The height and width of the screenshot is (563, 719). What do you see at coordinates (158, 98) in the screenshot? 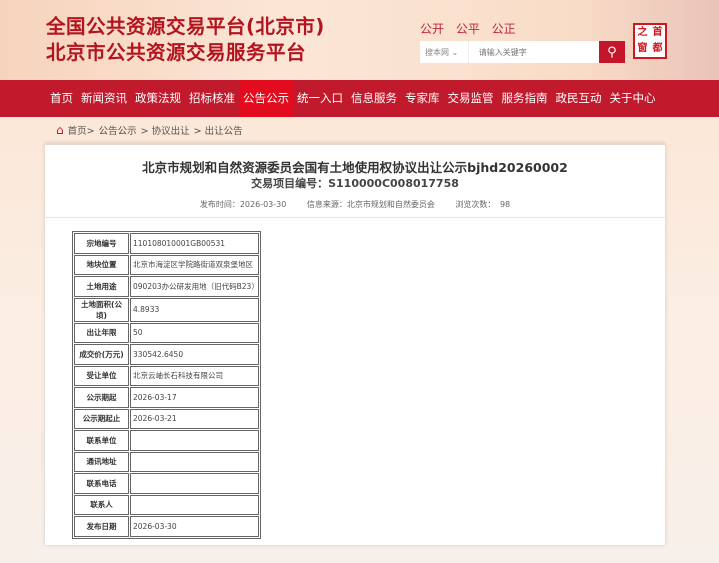
I see `nav-item: 政策法规` at bounding box center [158, 98].